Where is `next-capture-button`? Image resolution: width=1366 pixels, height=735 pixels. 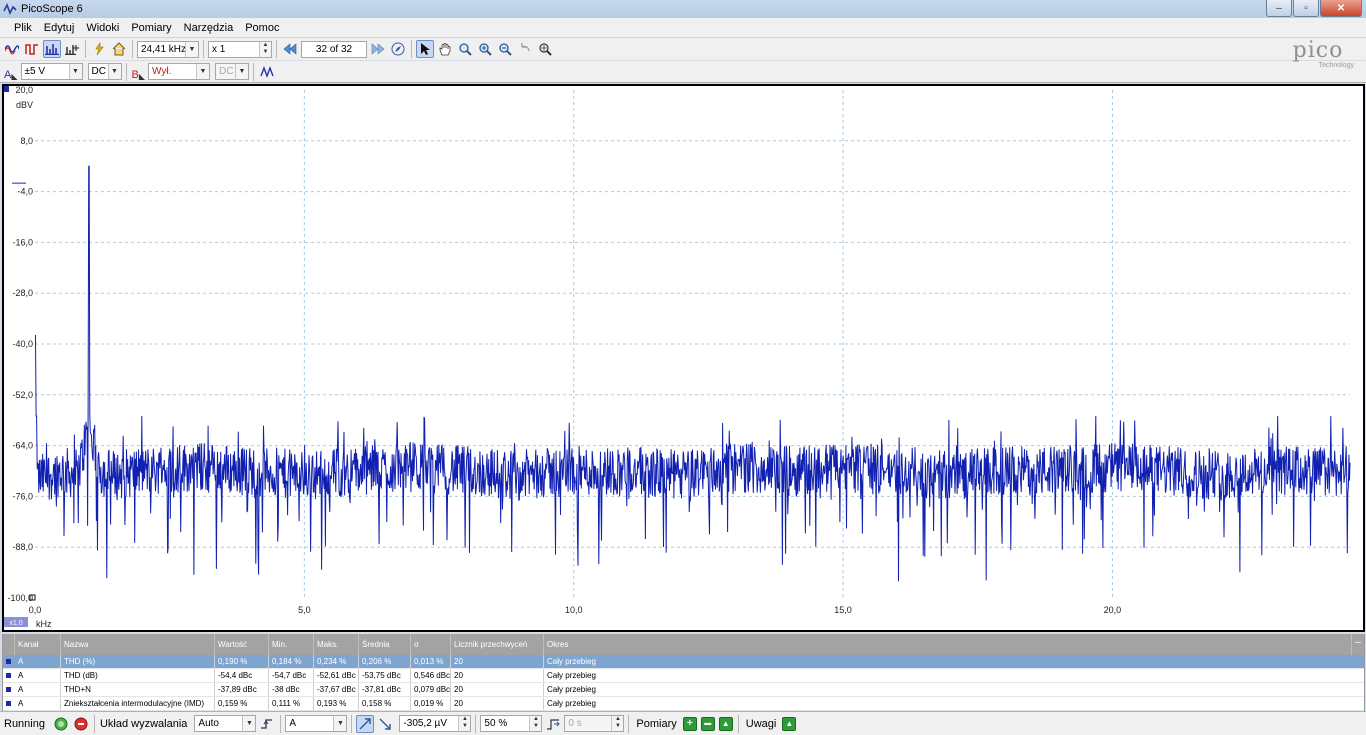
next-capture-button is located at coordinates (378, 49).